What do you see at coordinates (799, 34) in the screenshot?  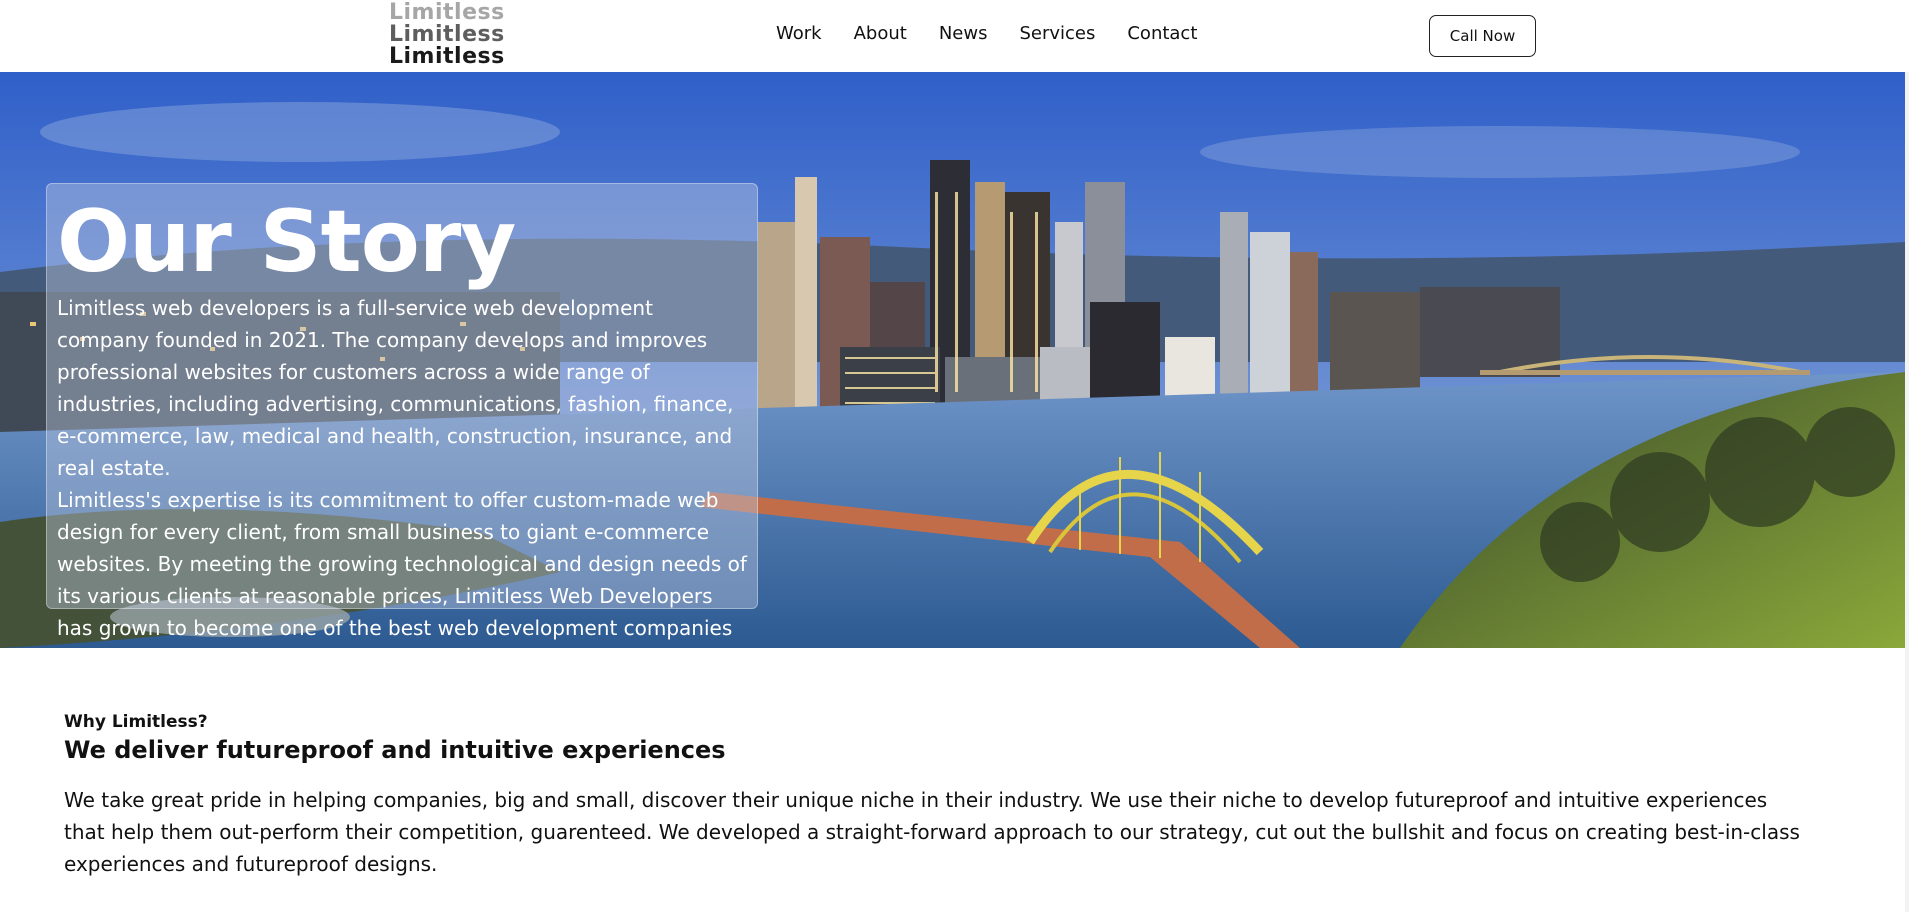 I see `nav-link-work: Work` at bounding box center [799, 34].